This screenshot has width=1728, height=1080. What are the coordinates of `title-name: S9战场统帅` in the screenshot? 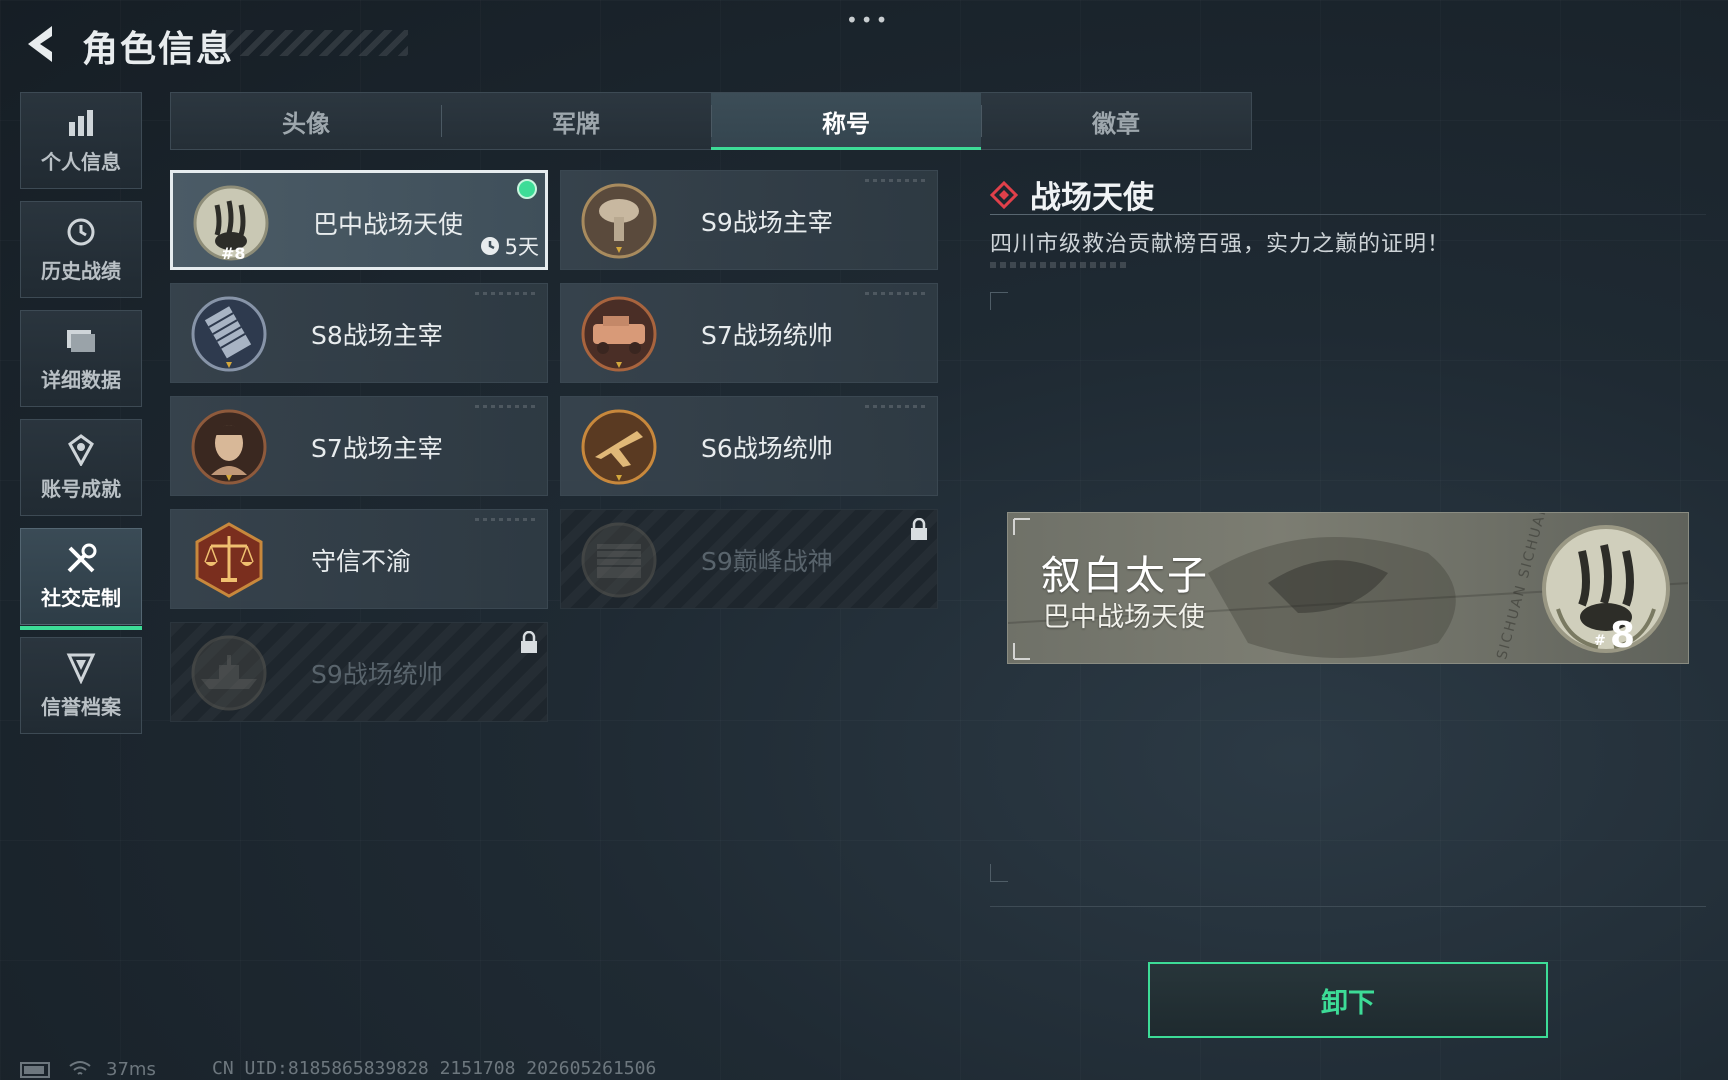 It's located at (377, 674).